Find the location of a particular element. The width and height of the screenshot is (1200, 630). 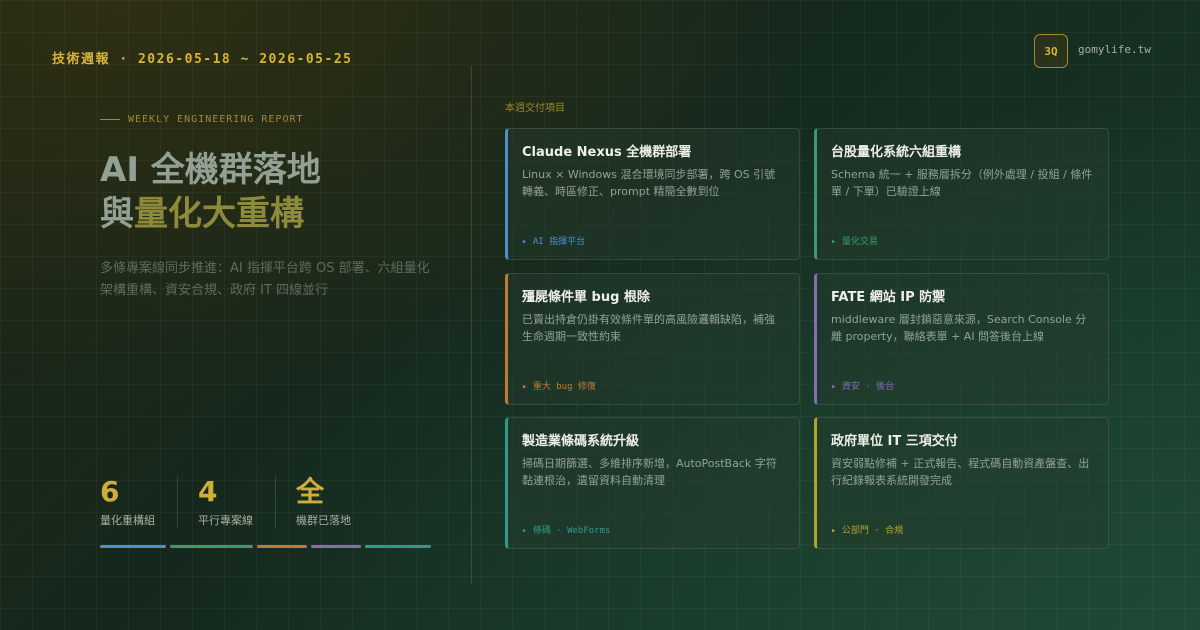

eyebrow: WEEKLY ENGINEERING REPORT is located at coordinates (202, 119).